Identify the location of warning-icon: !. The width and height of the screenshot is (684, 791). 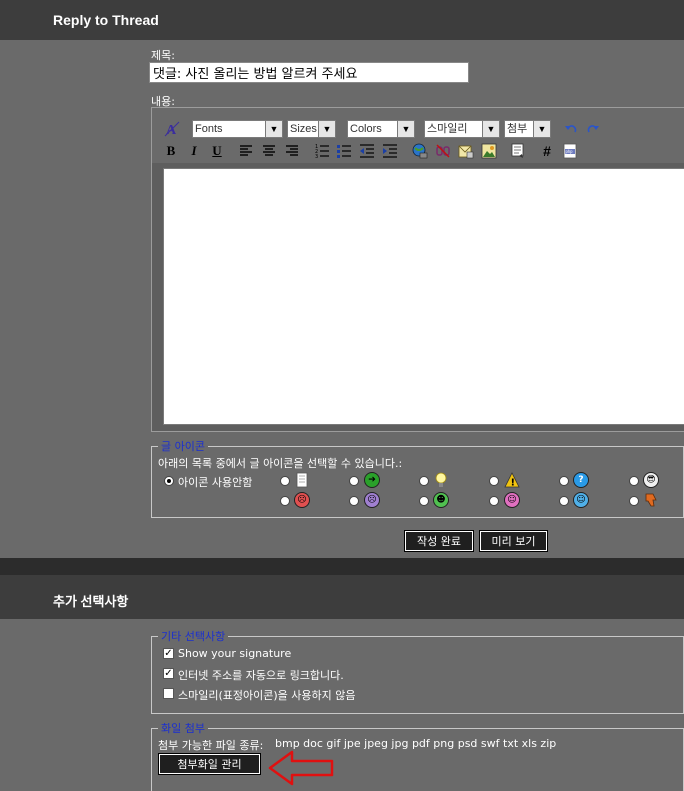
(512, 480).